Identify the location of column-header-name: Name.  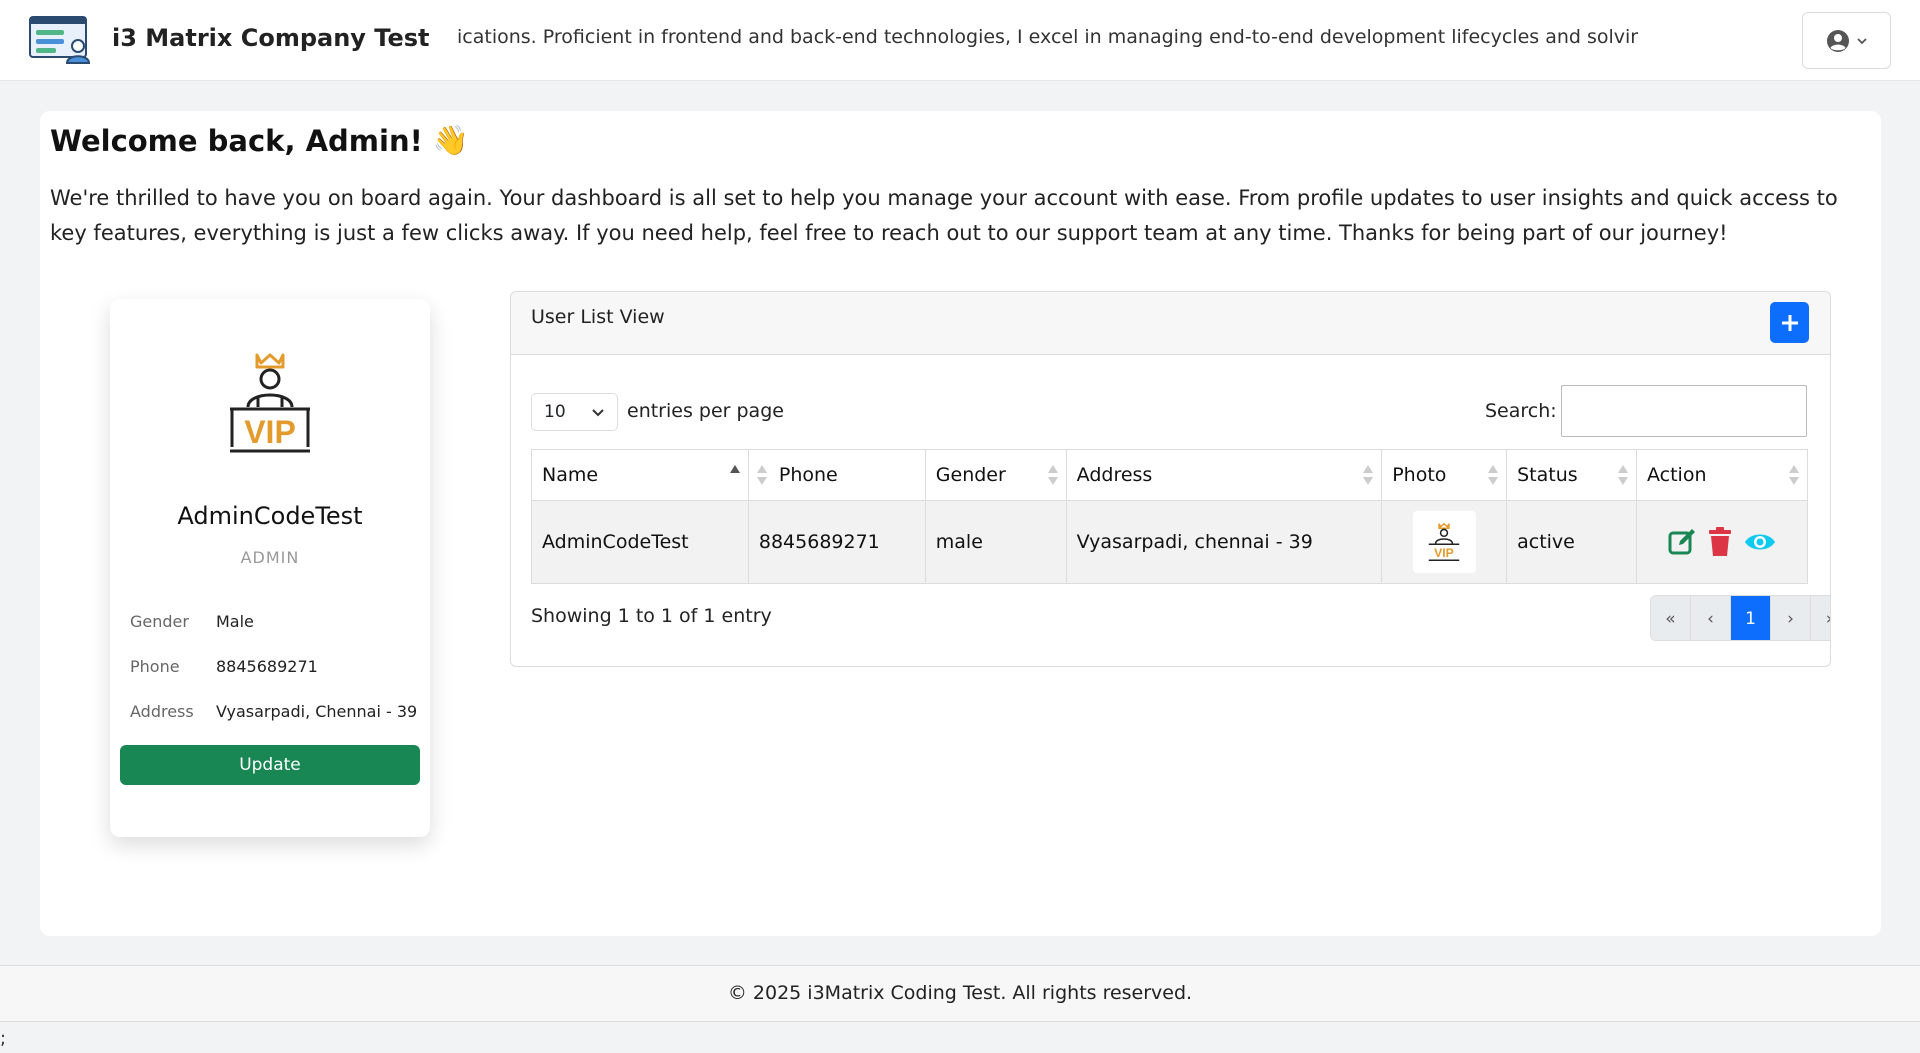
(640, 475).